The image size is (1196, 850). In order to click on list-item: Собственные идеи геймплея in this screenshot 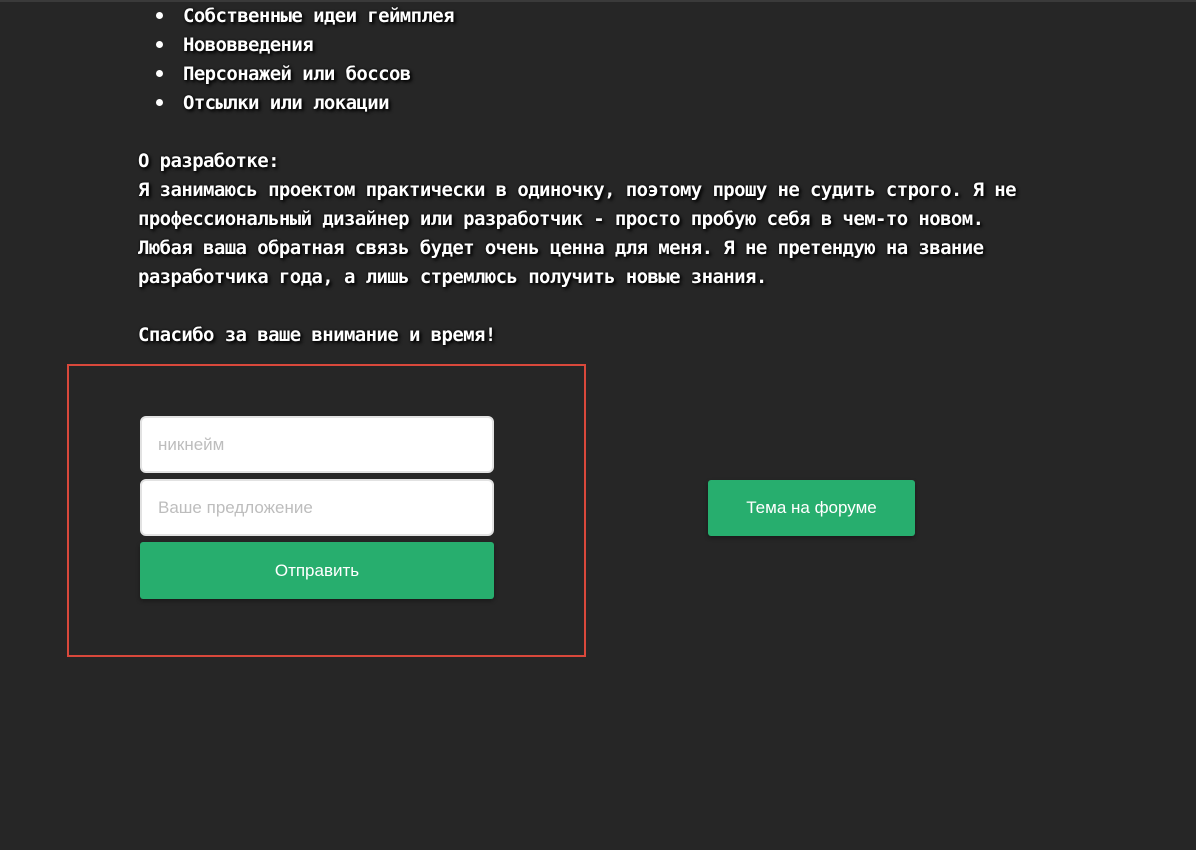, I will do `click(598, 16)`.